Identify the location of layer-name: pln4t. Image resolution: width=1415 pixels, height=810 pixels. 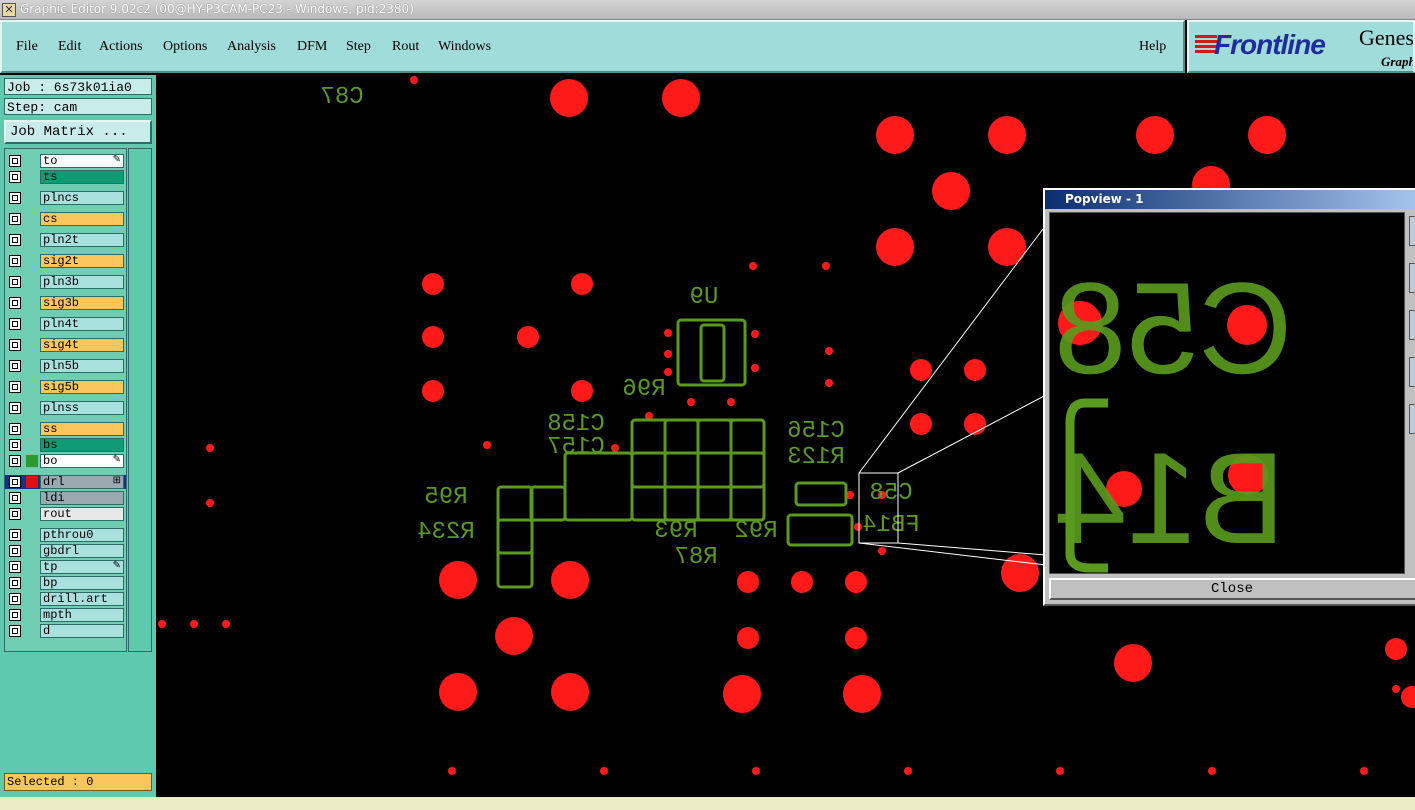
(82, 324).